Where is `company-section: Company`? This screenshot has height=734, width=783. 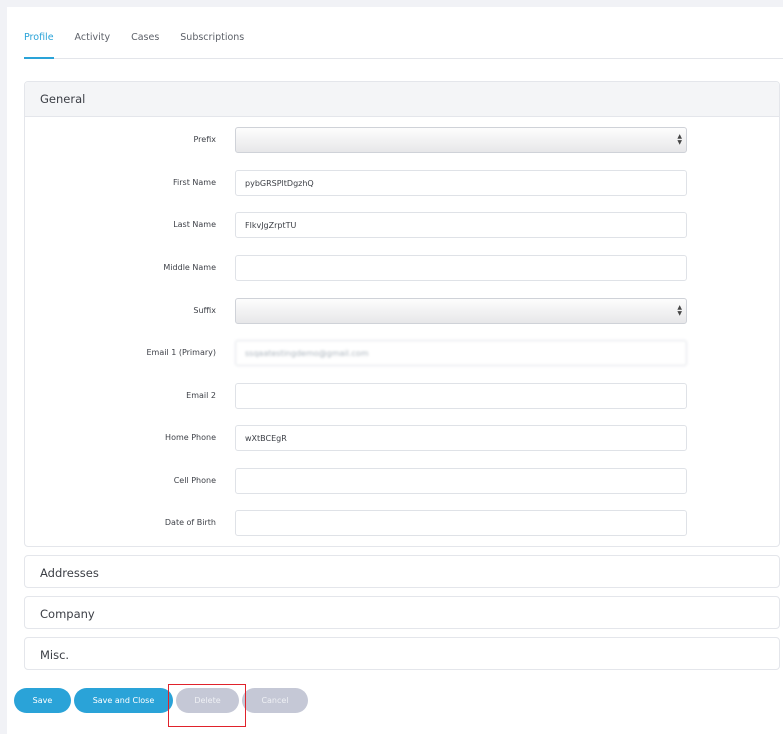 company-section: Company is located at coordinates (402, 612).